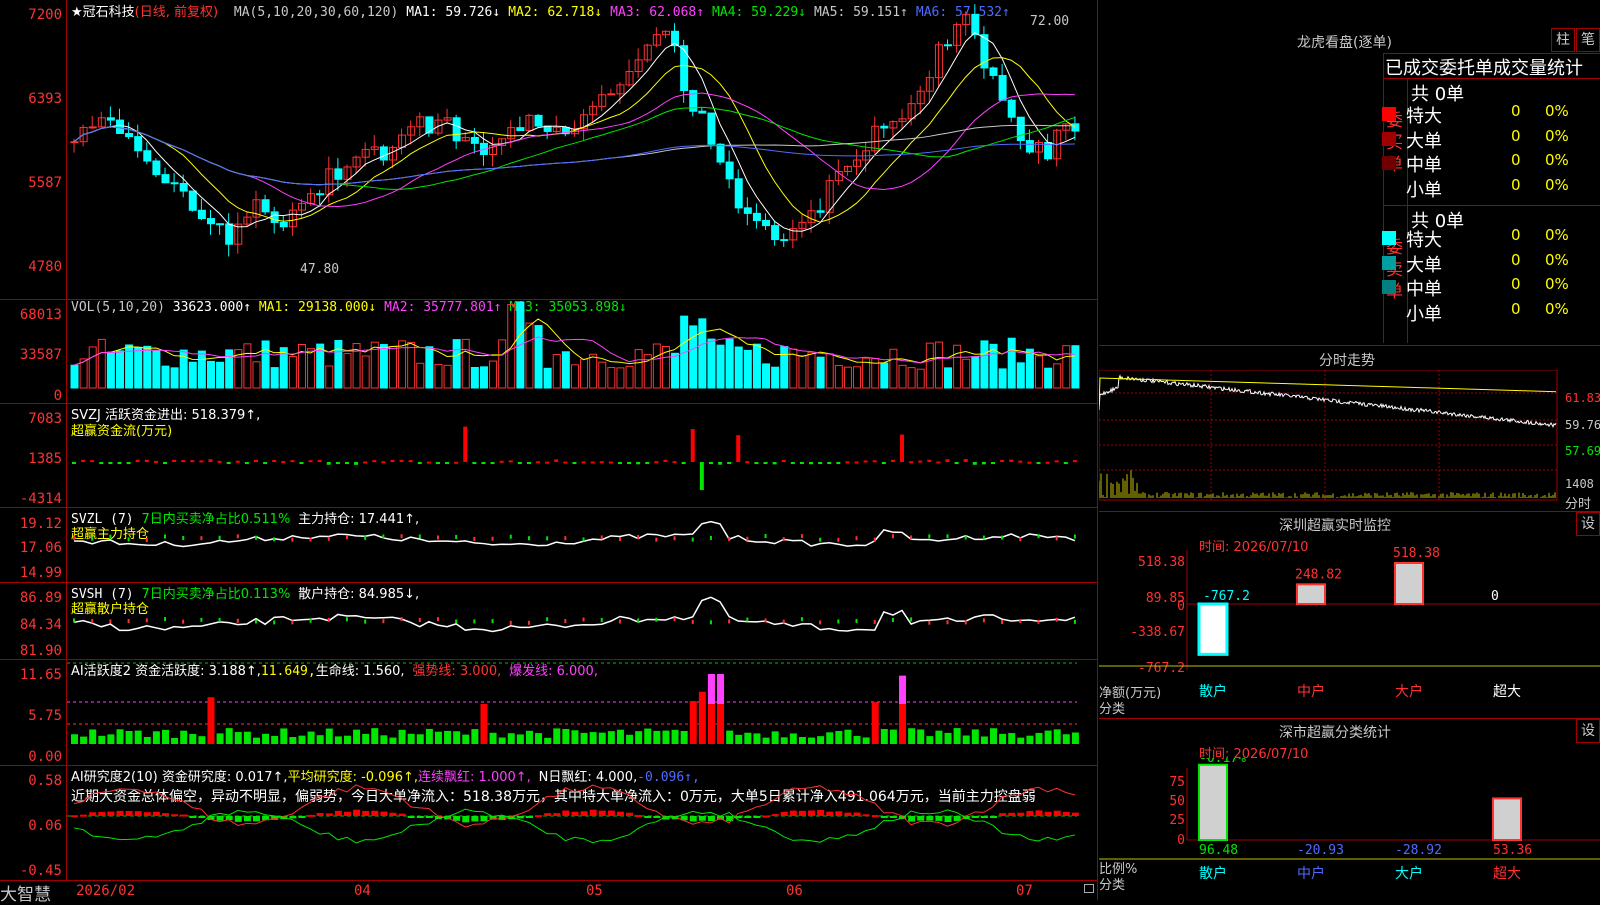 This screenshot has height=905, width=1600. Describe the element at coordinates (1495, 596) in the screenshot. I see `sz-monitor-value: 0` at that location.